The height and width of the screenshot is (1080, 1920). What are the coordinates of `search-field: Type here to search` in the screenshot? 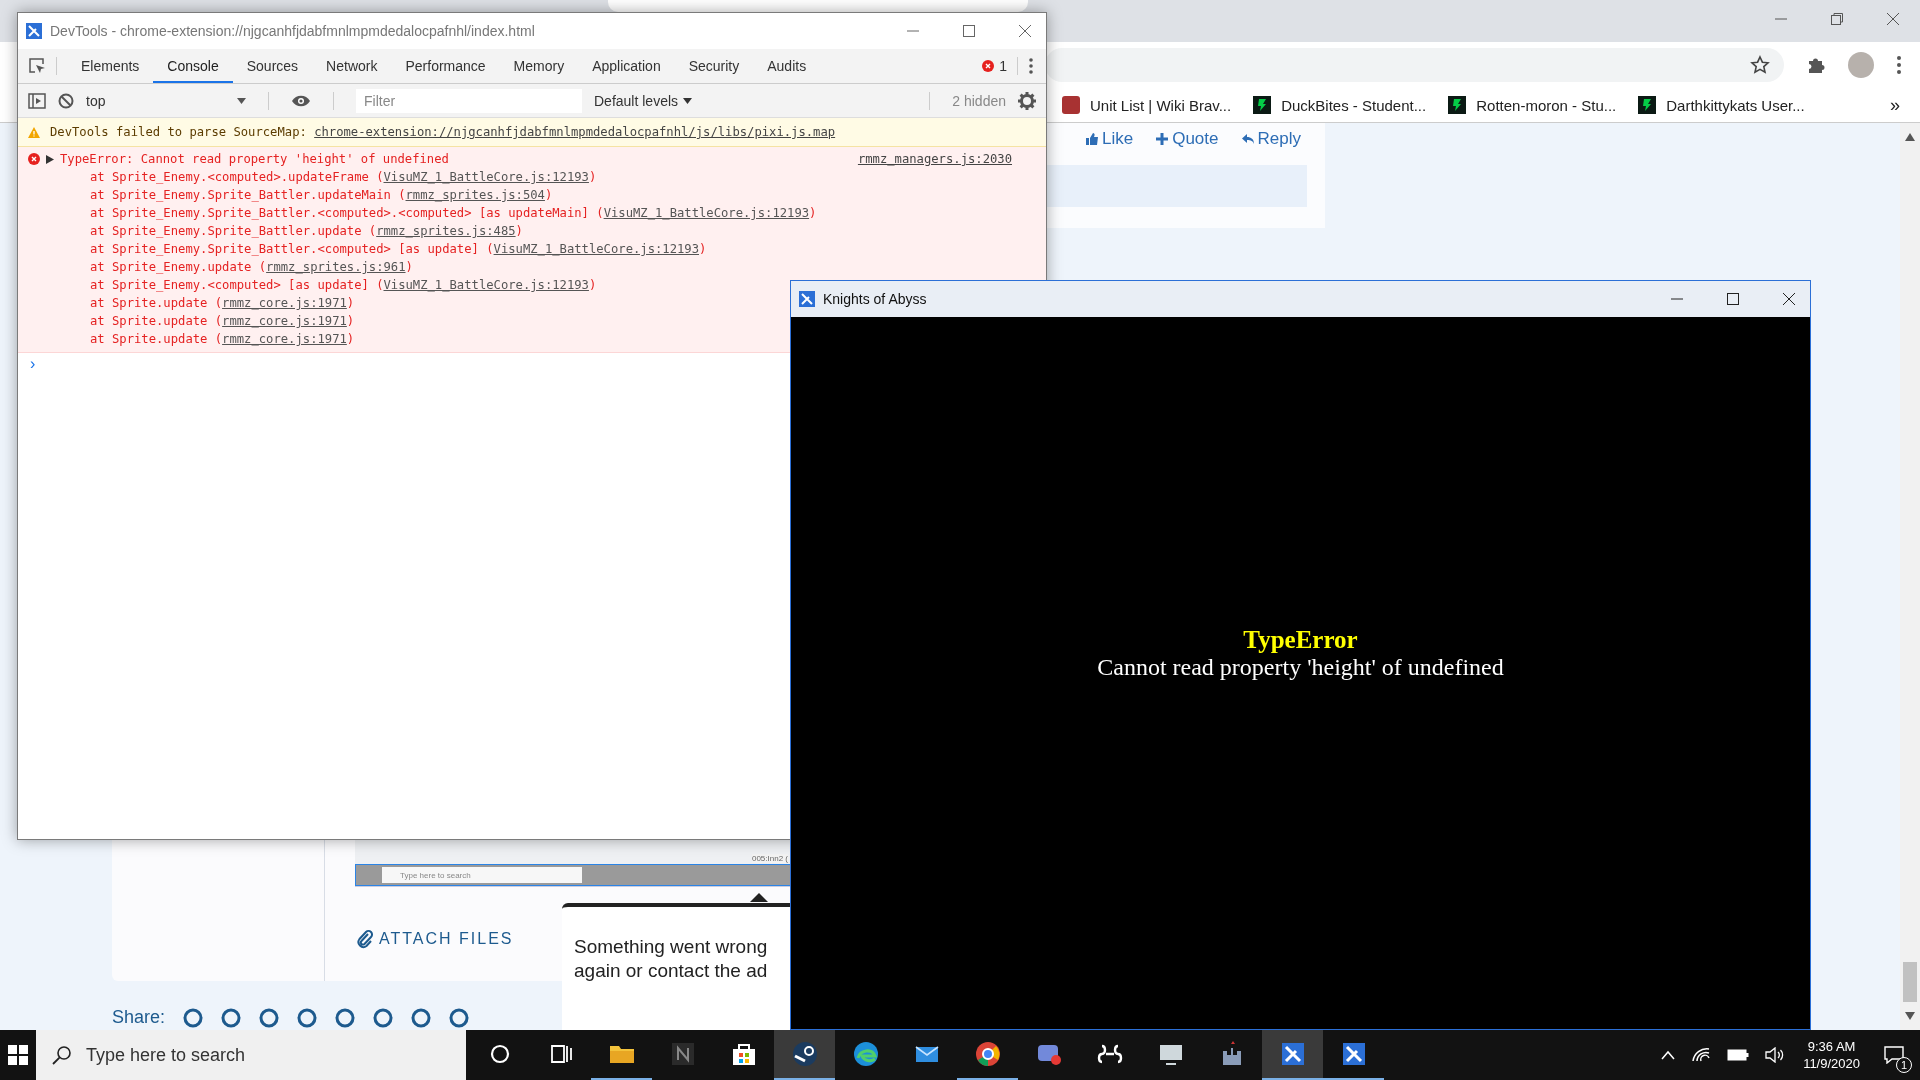 It's located at (251, 1055).